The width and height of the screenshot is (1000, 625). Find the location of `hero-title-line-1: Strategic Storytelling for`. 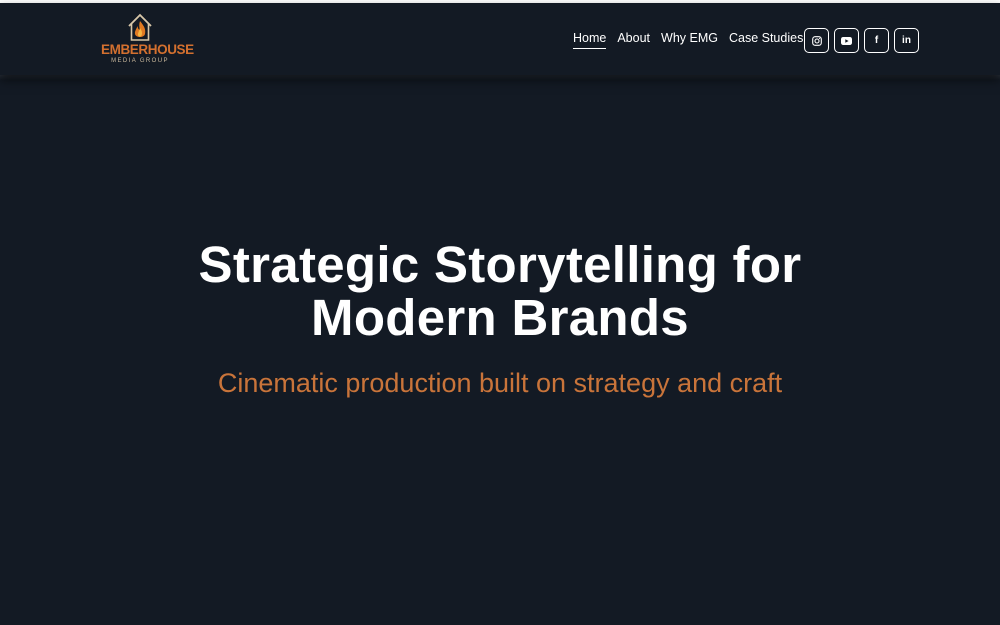

hero-title-line-1: Strategic Storytelling for is located at coordinates (500, 264).